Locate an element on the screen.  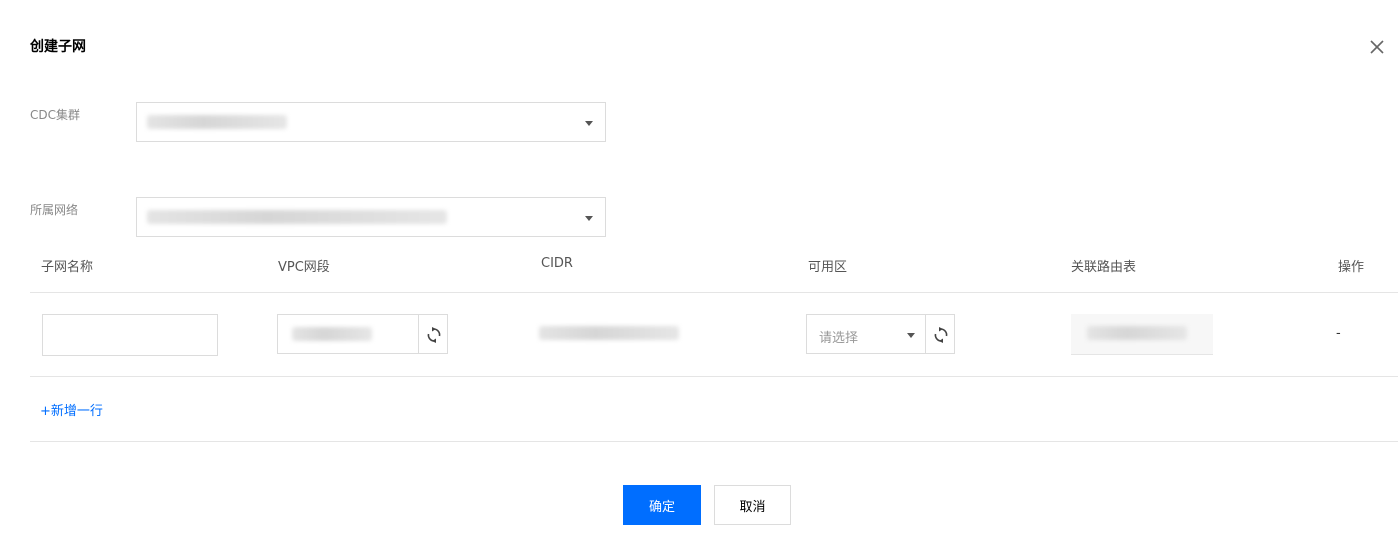
cdc-cluster-label: CDC集群 is located at coordinates (55, 115).